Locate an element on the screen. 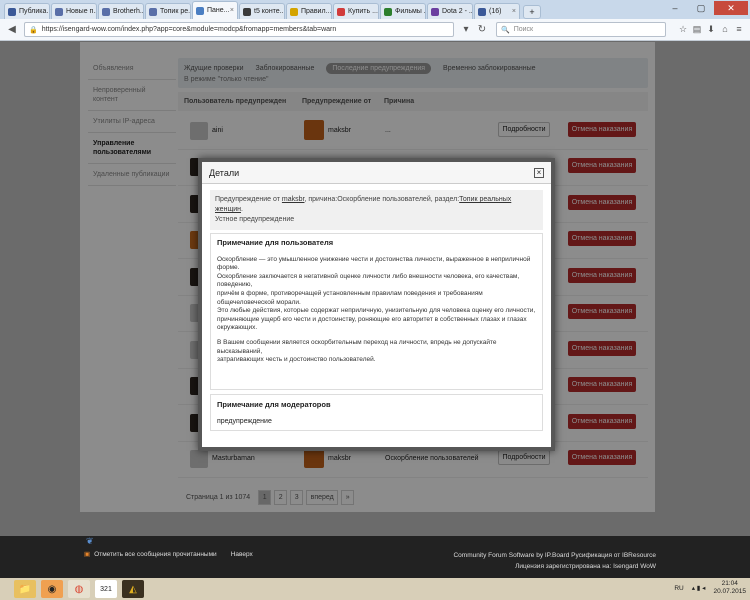  warning-type: Устное предупреждение is located at coordinates (255, 219).